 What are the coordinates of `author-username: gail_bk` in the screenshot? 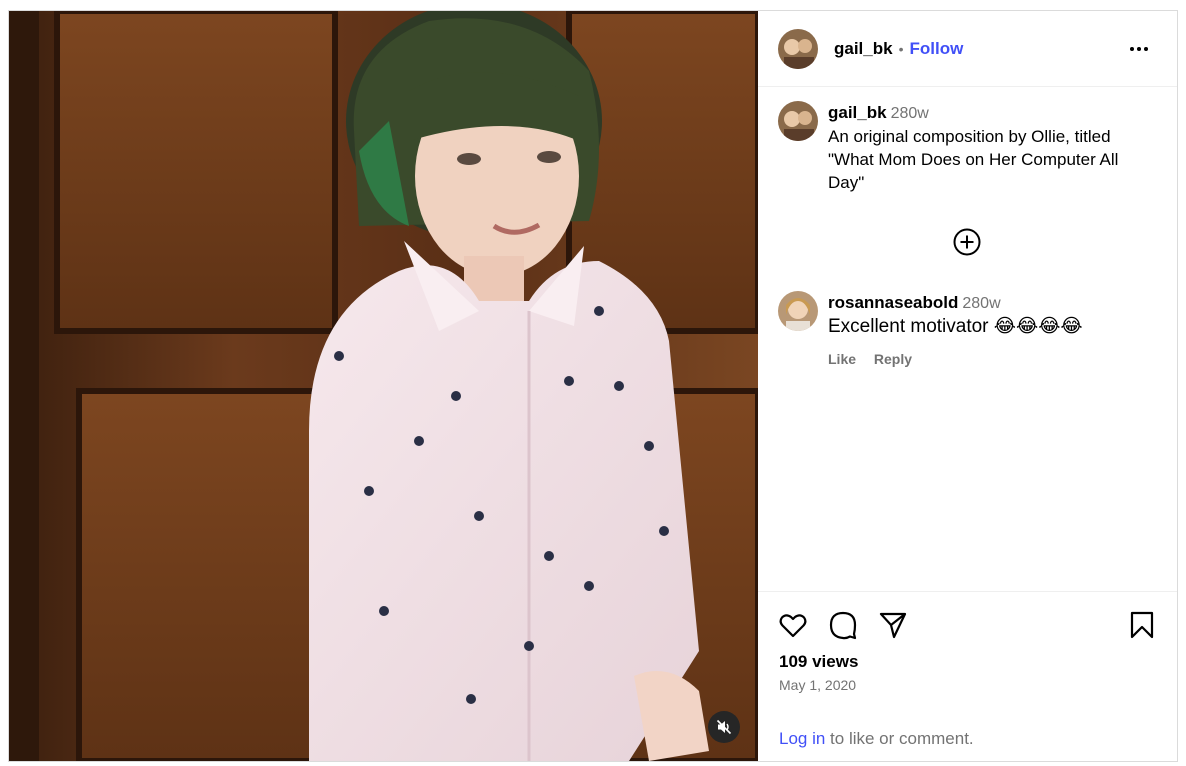 It's located at (863, 49).